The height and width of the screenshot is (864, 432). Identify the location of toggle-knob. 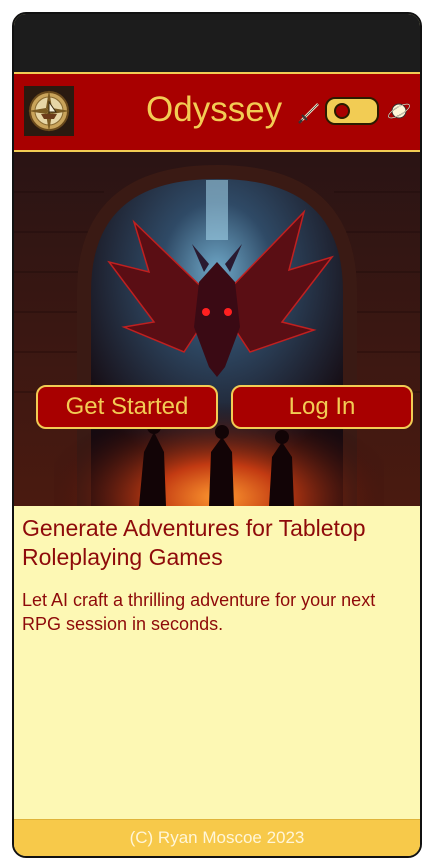
(342, 111).